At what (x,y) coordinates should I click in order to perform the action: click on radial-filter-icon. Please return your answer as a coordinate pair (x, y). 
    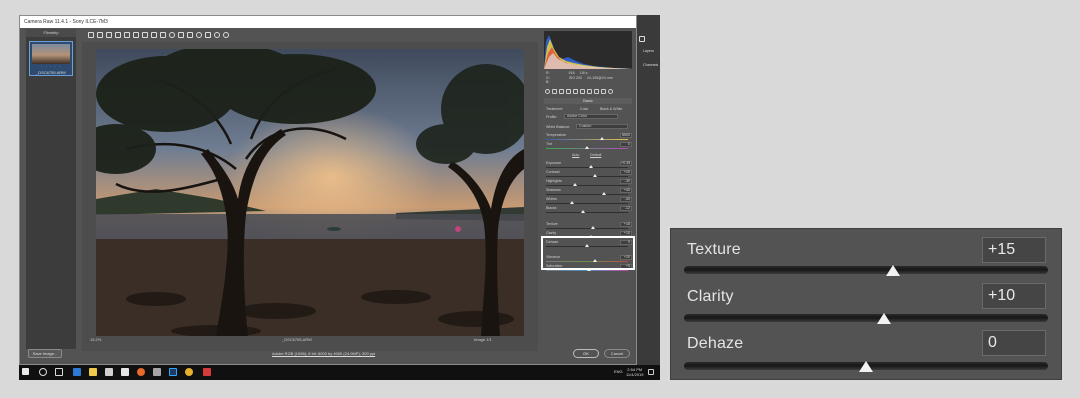
    Looking at the image, I should click on (199, 35).